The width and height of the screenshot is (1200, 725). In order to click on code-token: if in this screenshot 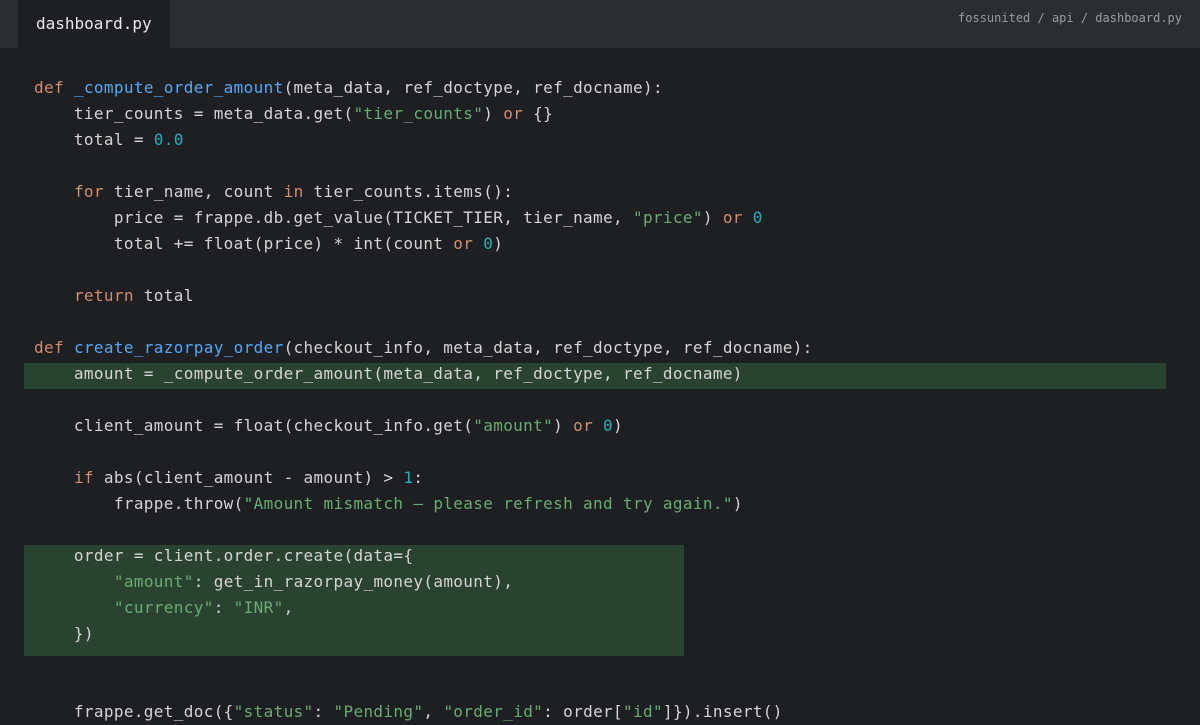, I will do `click(83, 477)`.